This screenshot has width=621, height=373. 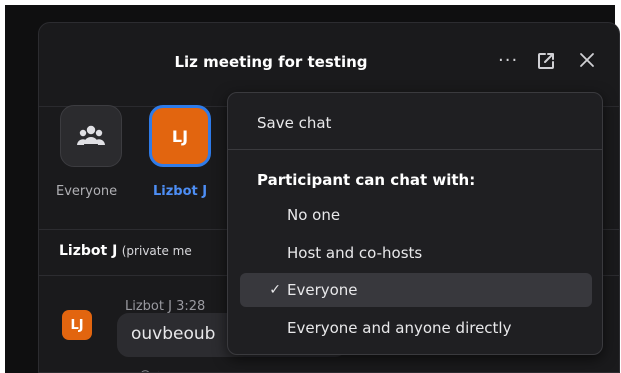 What do you see at coordinates (88, 251) in the screenshot?
I see `recipient-name: Lizbot J` at bounding box center [88, 251].